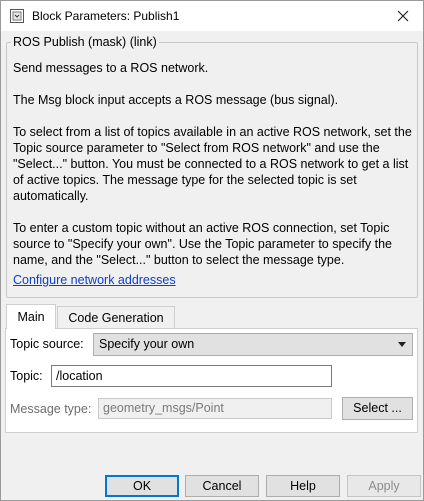 Image resolution: width=424 pixels, height=501 pixels. I want to click on topic-source-value: Specify your own, so click(147, 344).